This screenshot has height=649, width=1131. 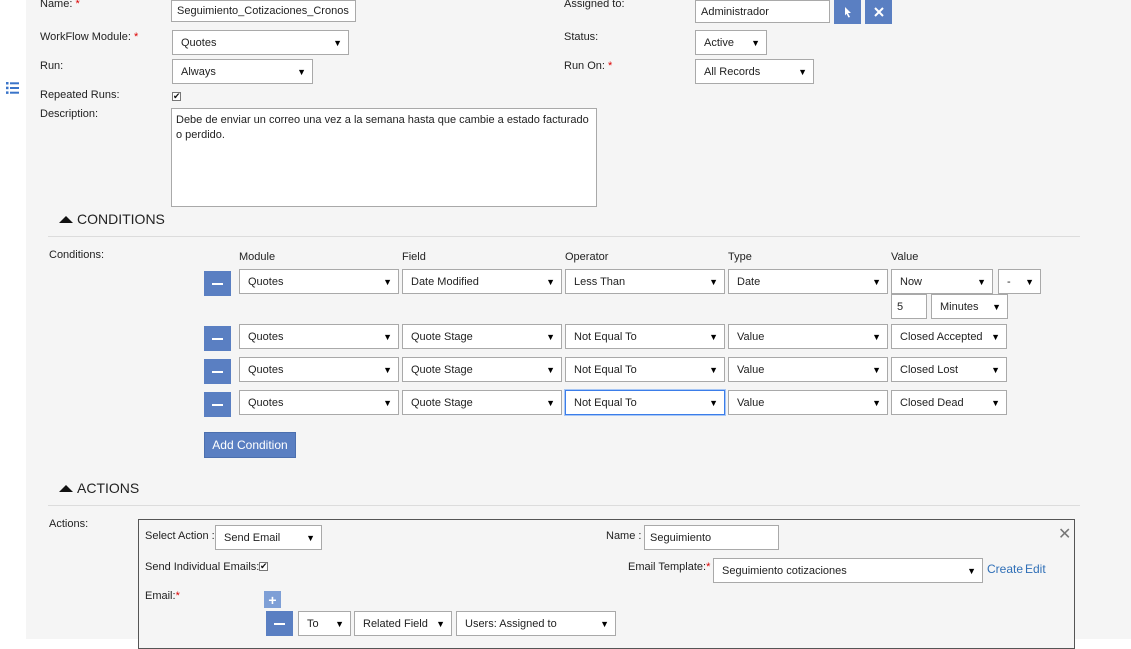 I want to click on cursor-arrow-icon, so click(x=847, y=12).